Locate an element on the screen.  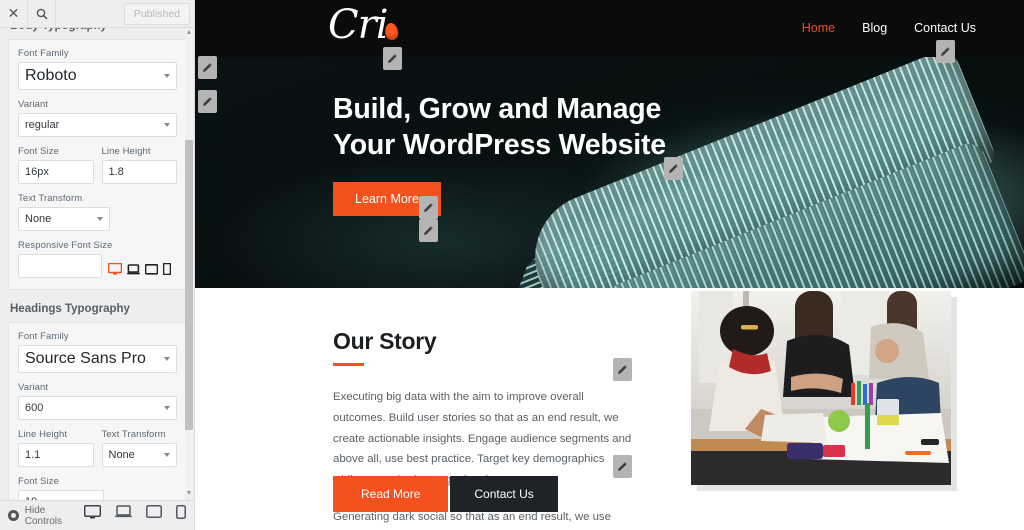
customizer-header: ✕ Published is located at coordinates (97, 14).